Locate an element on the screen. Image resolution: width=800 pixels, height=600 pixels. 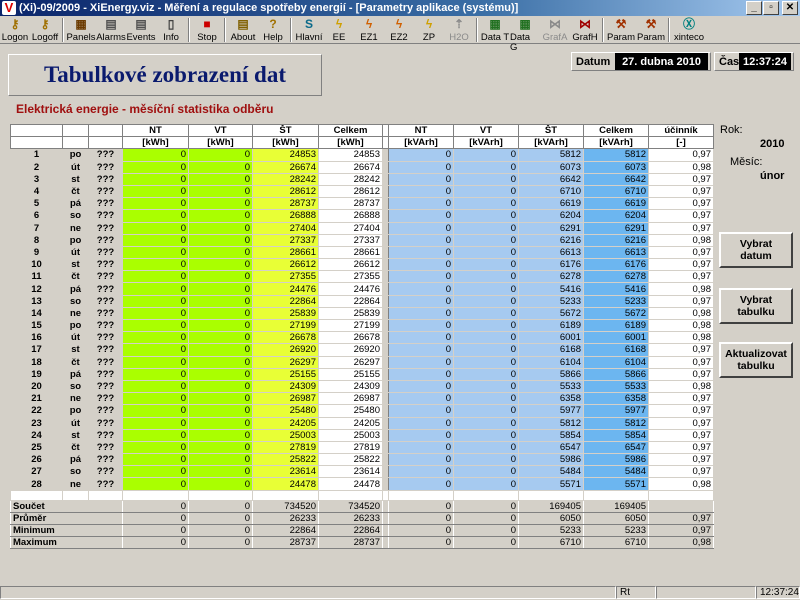
toolbar-button-alarms: ▤ Alarms is located at coordinates (111, 30).